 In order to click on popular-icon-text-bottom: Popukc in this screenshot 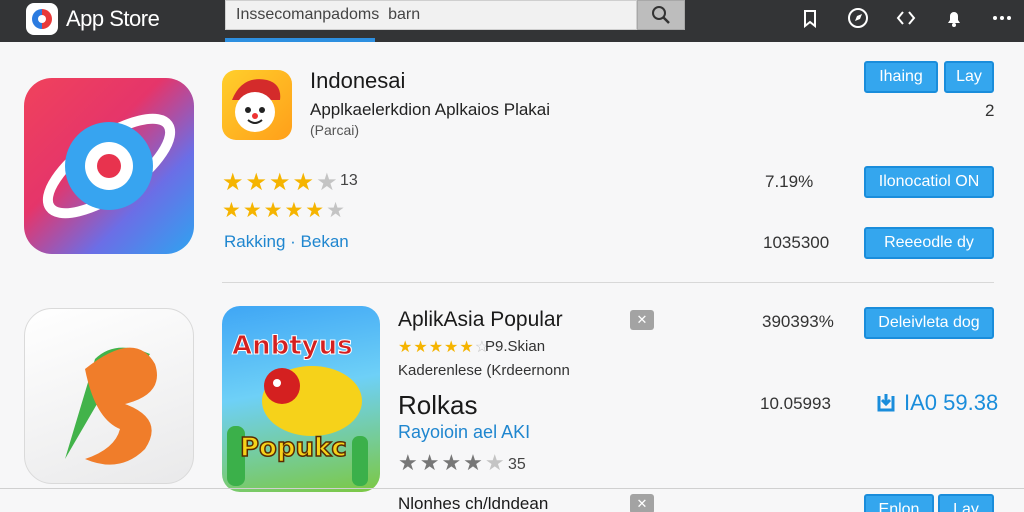, I will do `click(293, 448)`.